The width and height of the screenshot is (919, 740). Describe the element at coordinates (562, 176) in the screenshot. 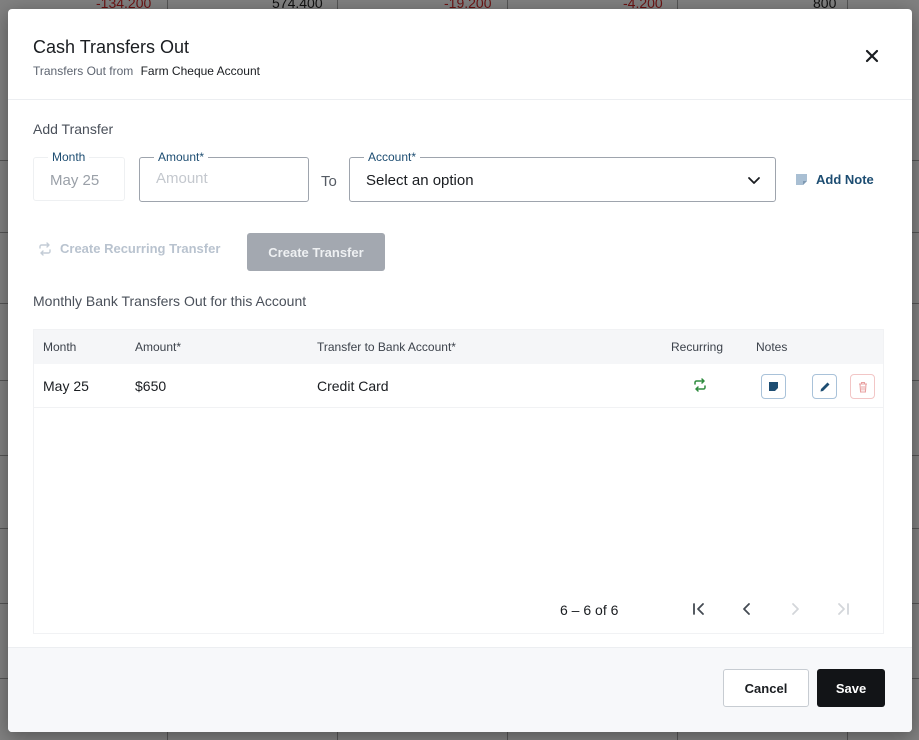

I see `account-select: Account* Select an option` at that location.